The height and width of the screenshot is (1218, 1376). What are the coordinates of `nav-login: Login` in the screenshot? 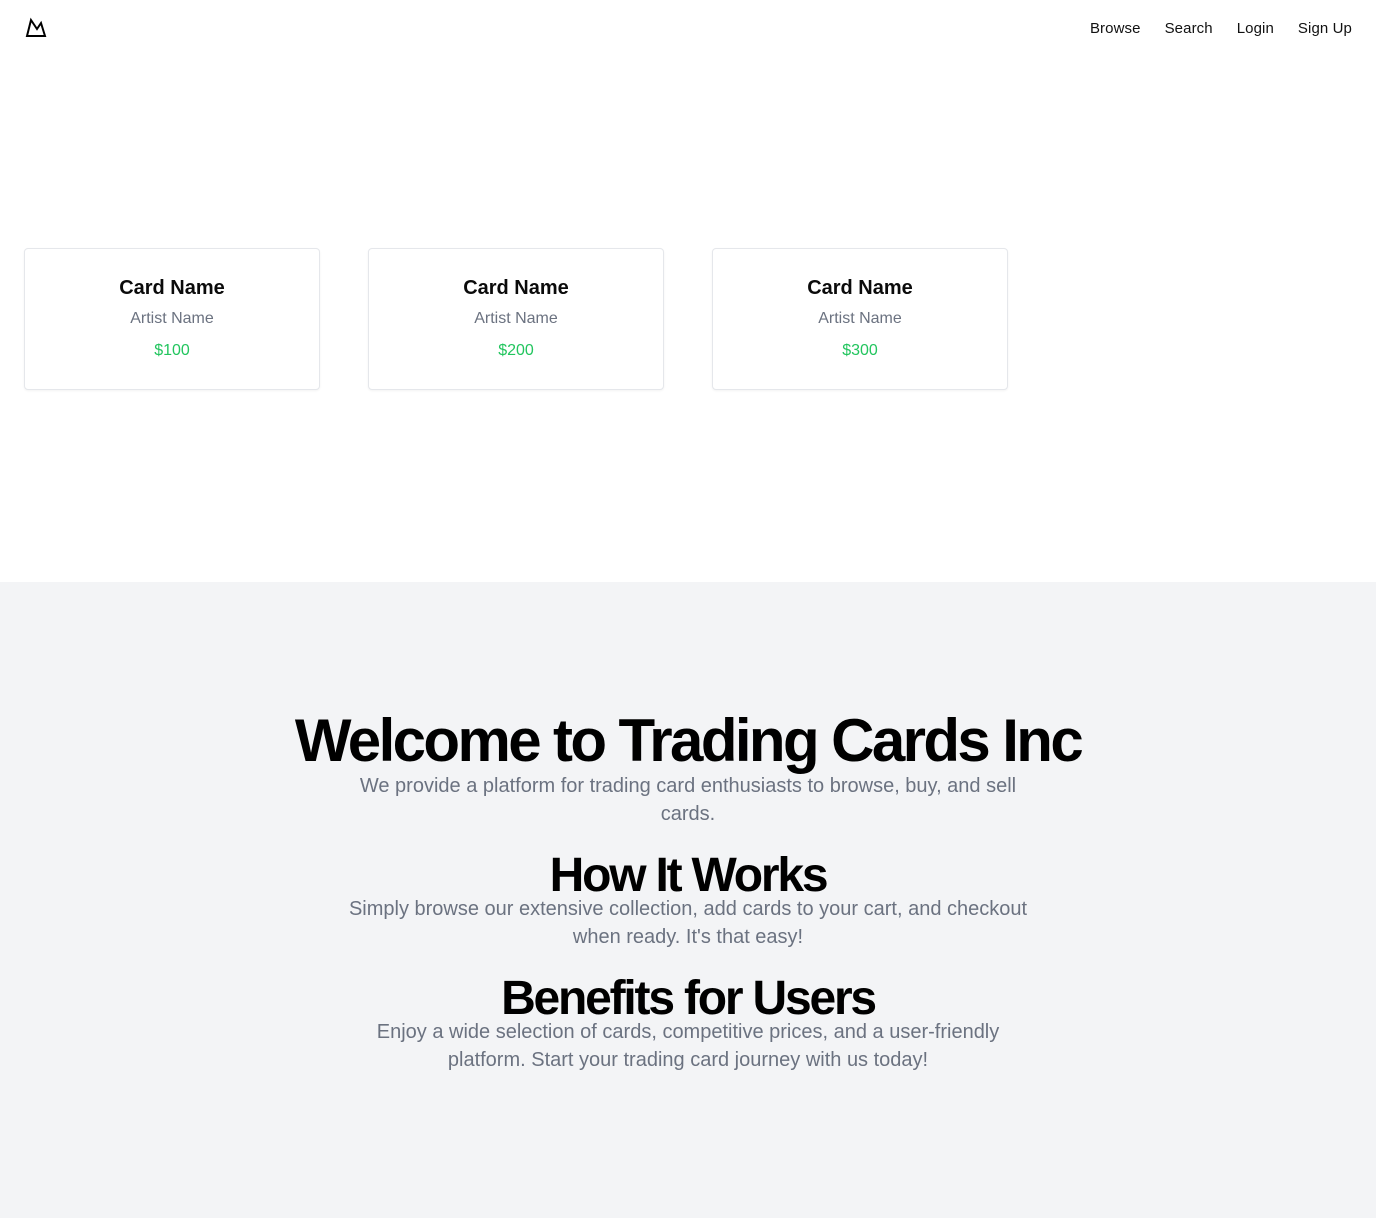 It's located at (1255, 28).